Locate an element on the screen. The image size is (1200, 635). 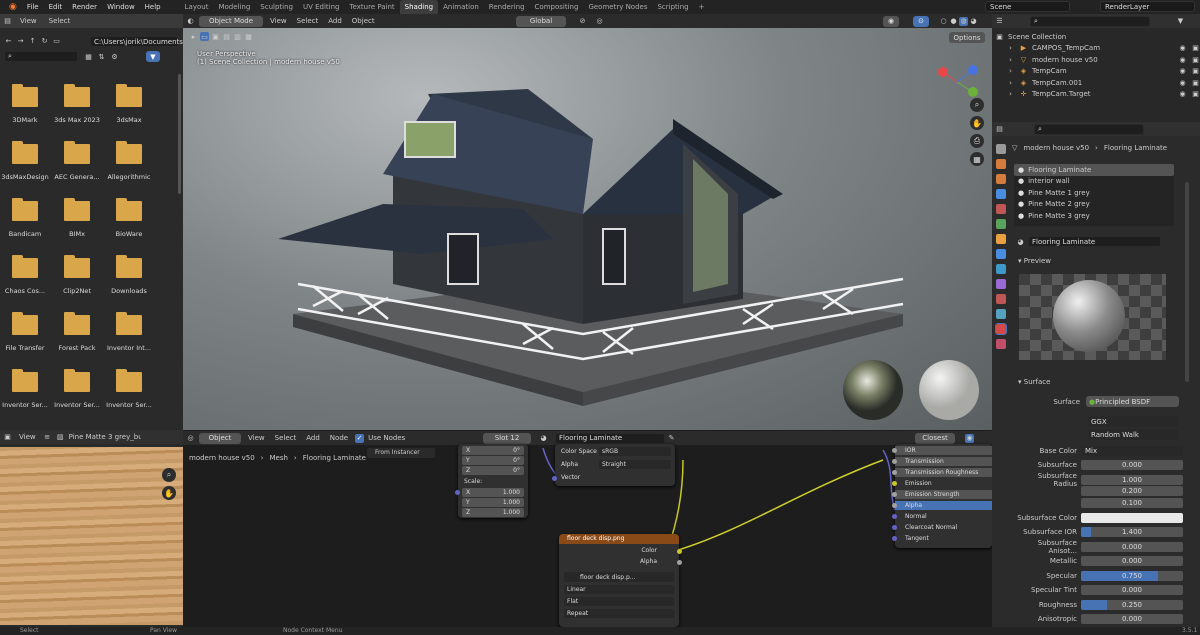
property-value-field: 0.100 is located at coordinates (1132, 502).